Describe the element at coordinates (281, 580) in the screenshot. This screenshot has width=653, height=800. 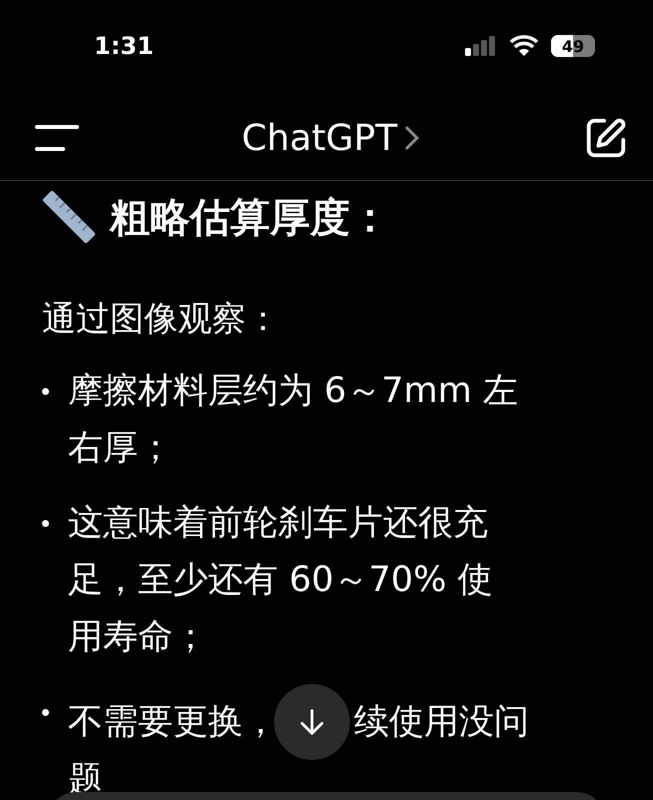
I see `bullet-text: 这意味着前轮刹车片还很充足，至少还有 60～70% 使用寿命；` at that location.